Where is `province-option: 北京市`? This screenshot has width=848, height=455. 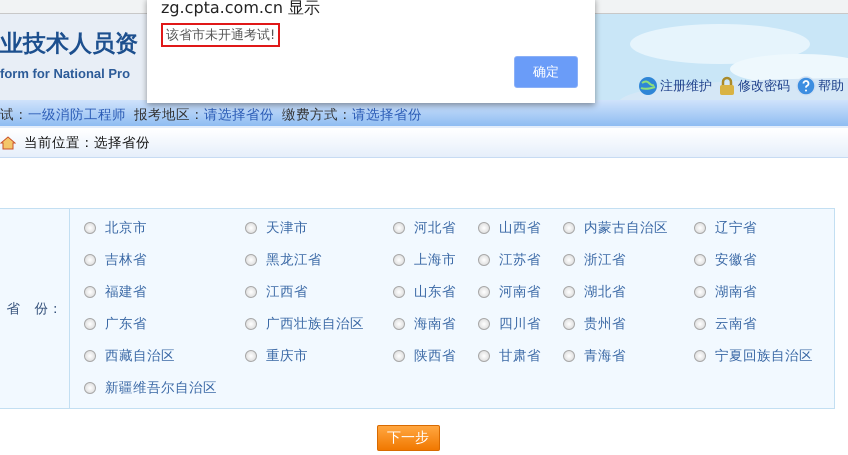 province-option: 北京市 is located at coordinates (164, 228).